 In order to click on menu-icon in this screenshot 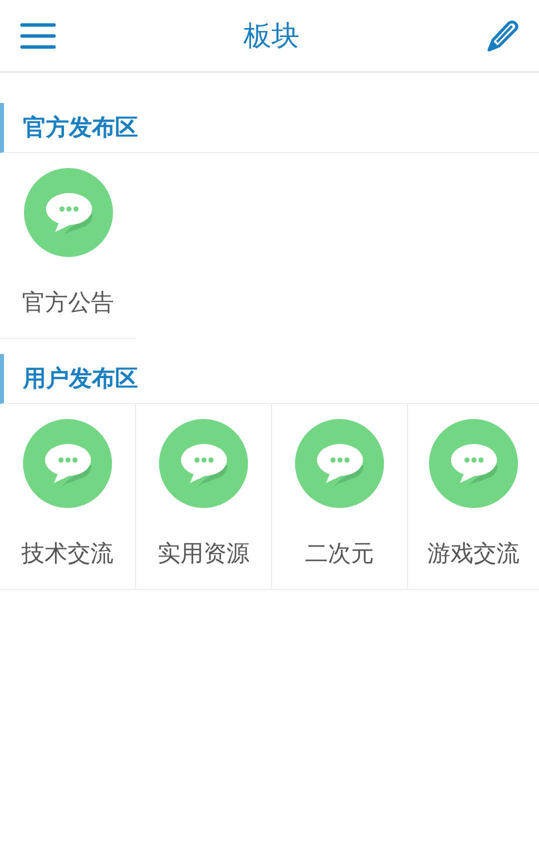, I will do `click(38, 35)`.